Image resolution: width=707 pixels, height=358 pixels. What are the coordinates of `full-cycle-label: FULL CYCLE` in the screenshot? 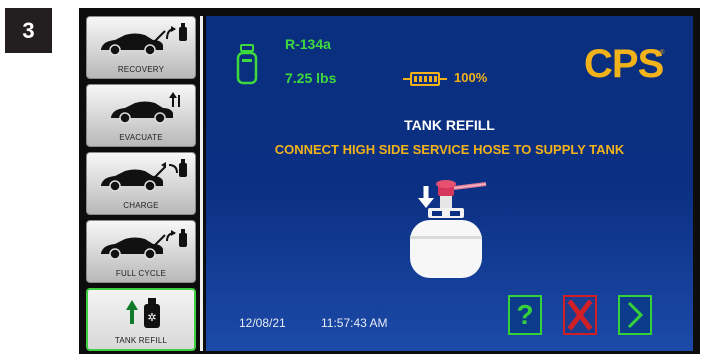 It's located at (141, 273).